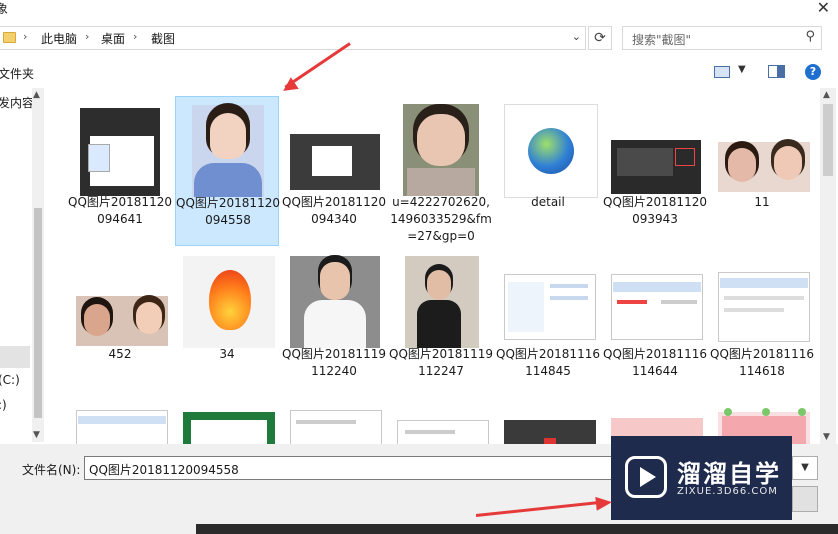 The image size is (838, 534). Describe the element at coordinates (722, 72) in the screenshot. I see `view-mode-icon` at that location.